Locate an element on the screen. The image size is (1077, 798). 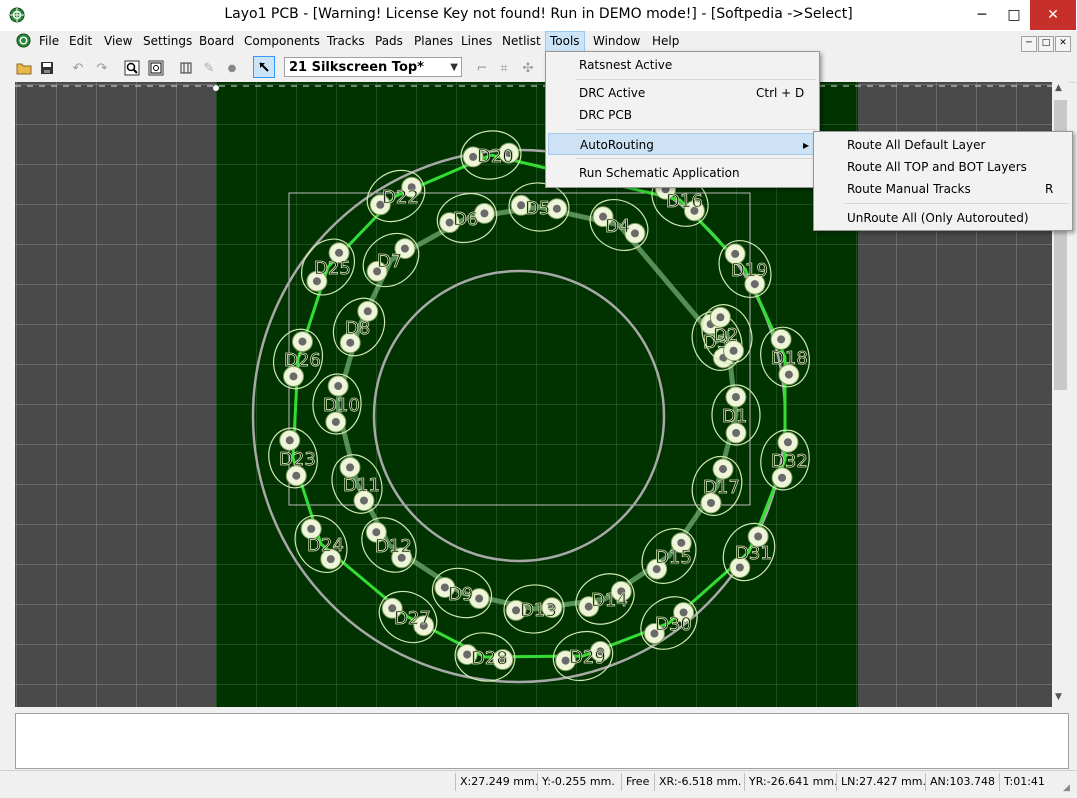
menu-file: File is located at coordinates (49, 41).